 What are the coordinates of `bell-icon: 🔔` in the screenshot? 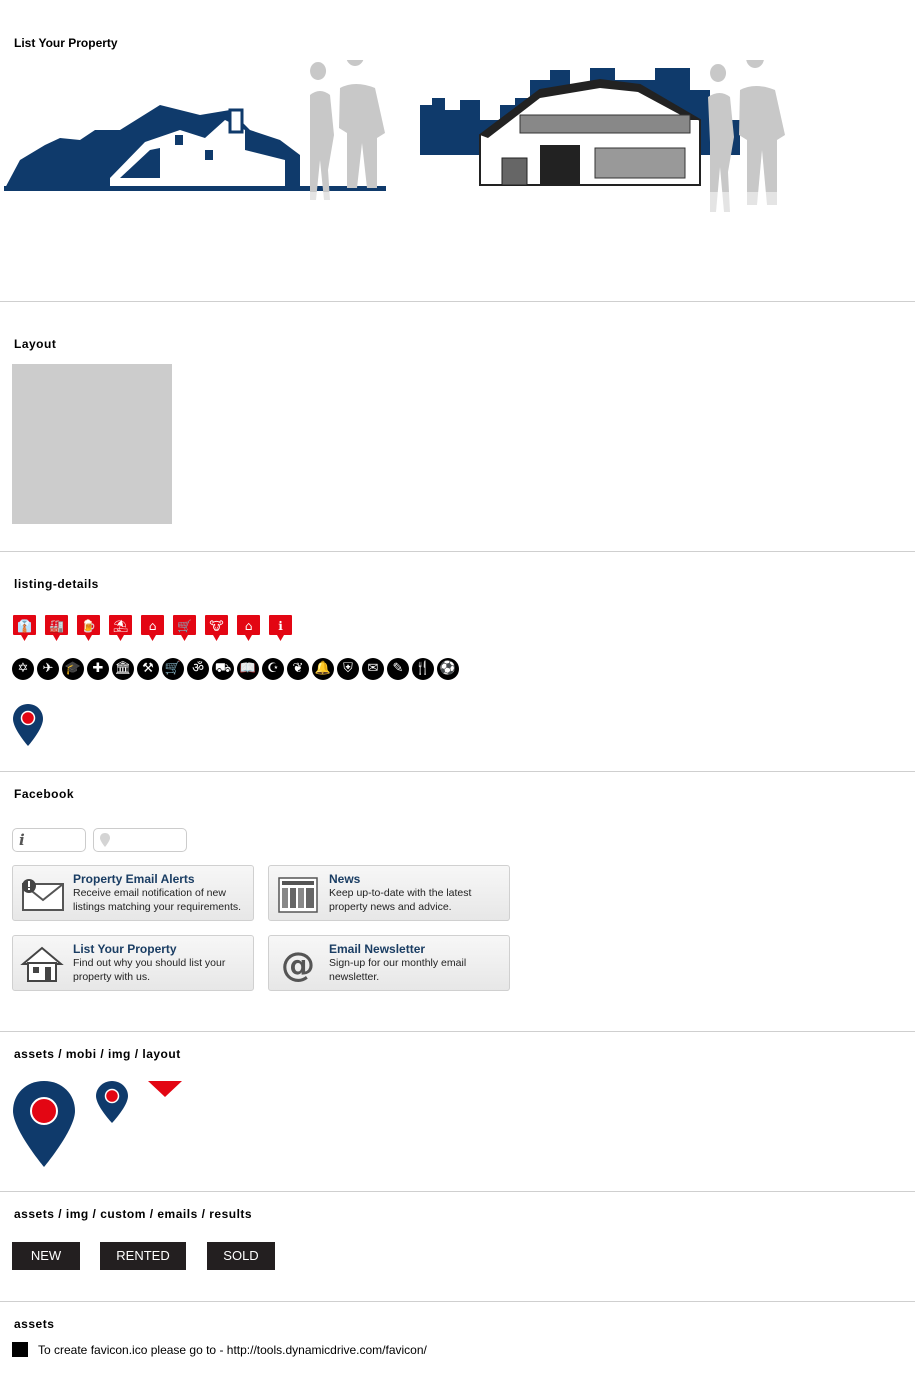 It's located at (323, 669).